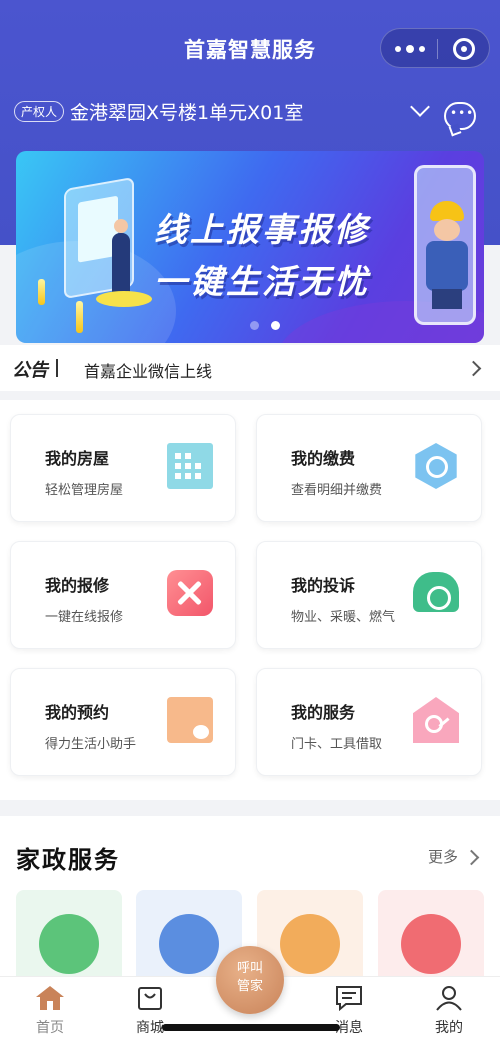 Image resolution: width=500 pixels, height=1042 pixels. I want to click on address-selector: 产权人 金港翠园X号楼1单元X01室, so click(158, 111).